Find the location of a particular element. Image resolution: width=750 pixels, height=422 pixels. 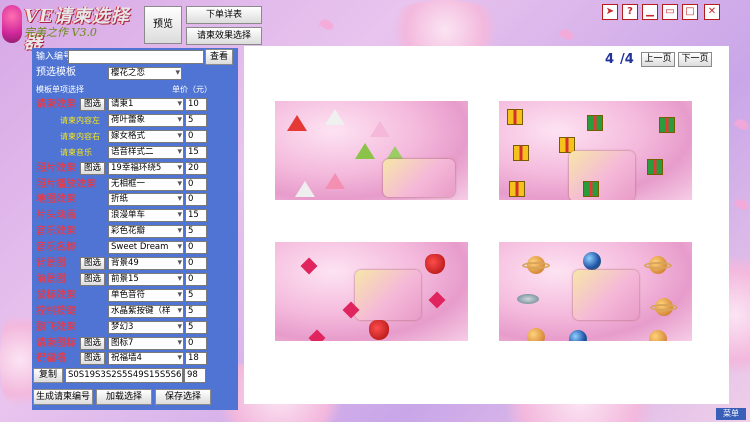

option-row: 照片播放效果无相框一0 is located at coordinates (135, 184).